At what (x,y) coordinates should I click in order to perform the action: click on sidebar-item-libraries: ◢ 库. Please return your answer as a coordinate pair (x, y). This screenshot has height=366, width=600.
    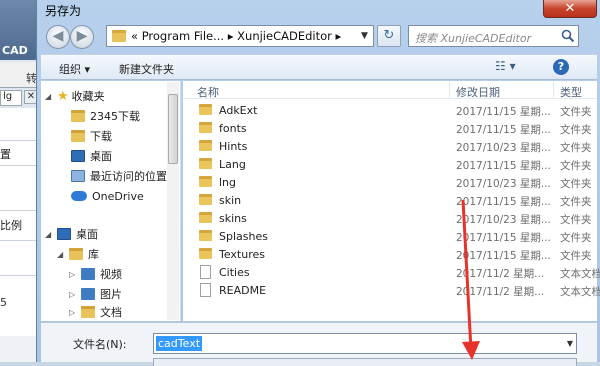
    Looking at the image, I should click on (78, 254).